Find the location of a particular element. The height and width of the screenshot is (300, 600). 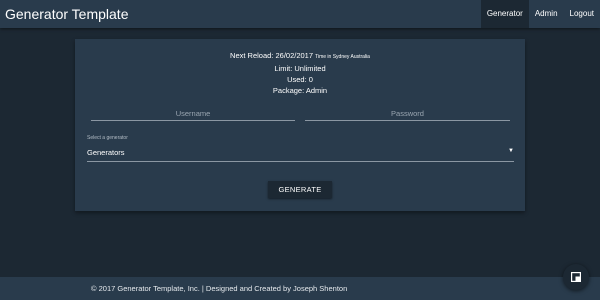

timezone-note: Time in Sydney Australia is located at coordinates (342, 57).